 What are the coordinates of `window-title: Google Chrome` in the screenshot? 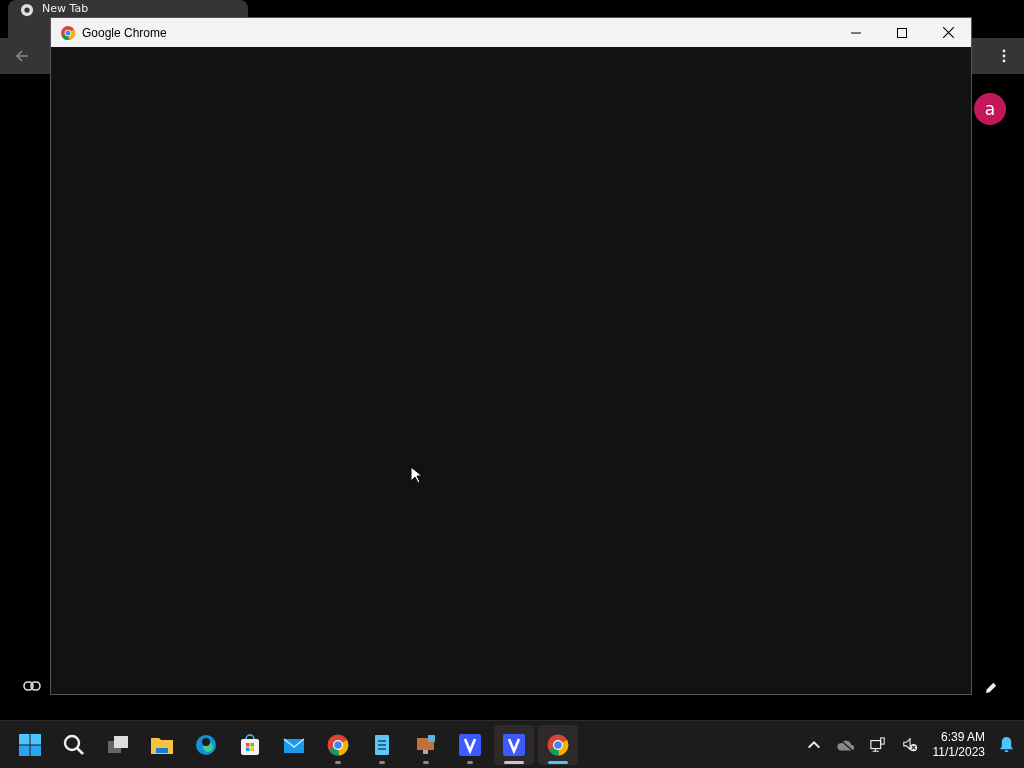 It's located at (124, 32).